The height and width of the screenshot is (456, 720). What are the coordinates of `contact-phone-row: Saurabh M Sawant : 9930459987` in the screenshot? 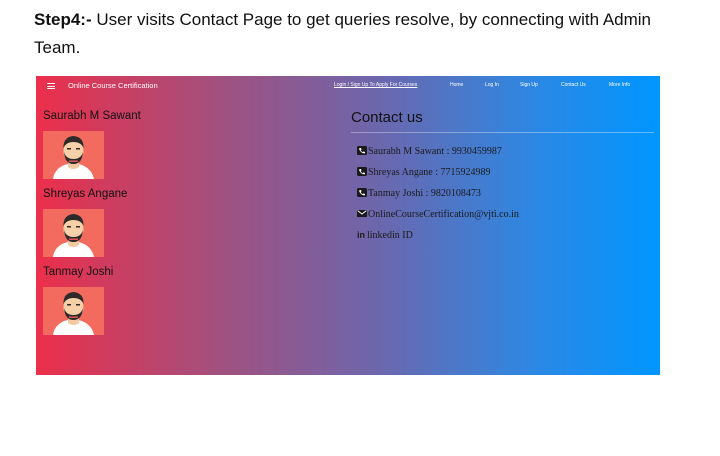 It's located at (429, 151).